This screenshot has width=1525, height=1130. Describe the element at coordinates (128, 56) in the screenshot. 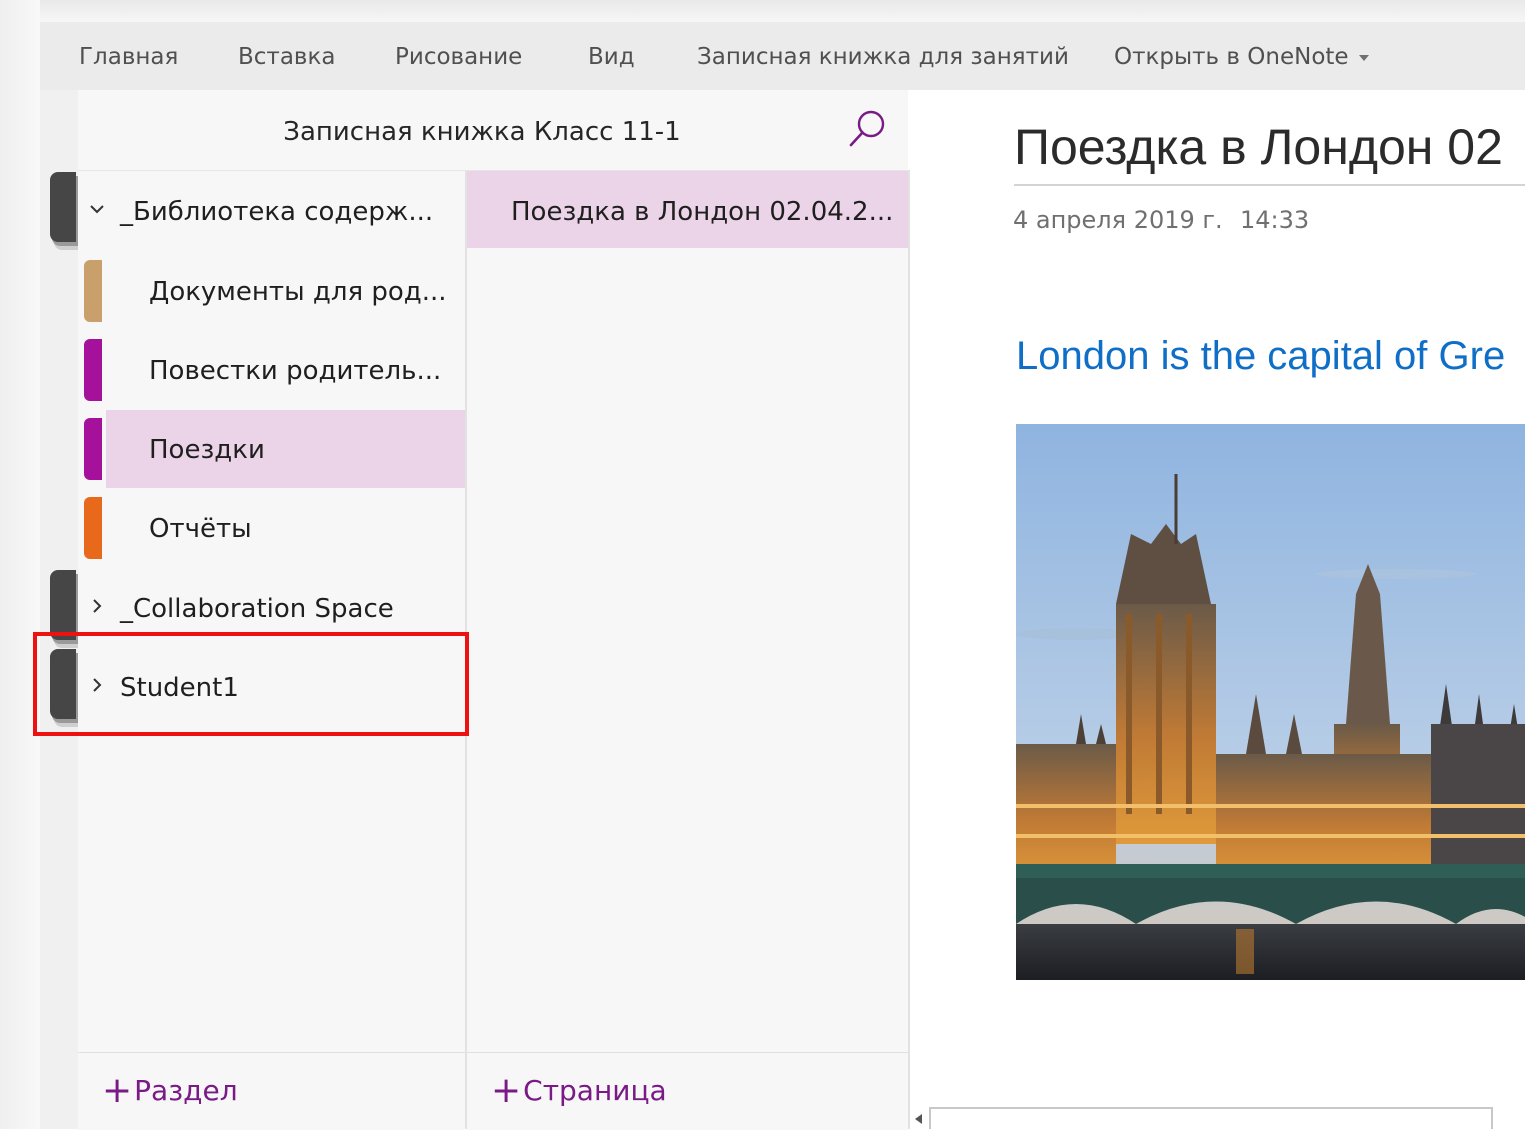

I see `tab-home: Главная` at that location.